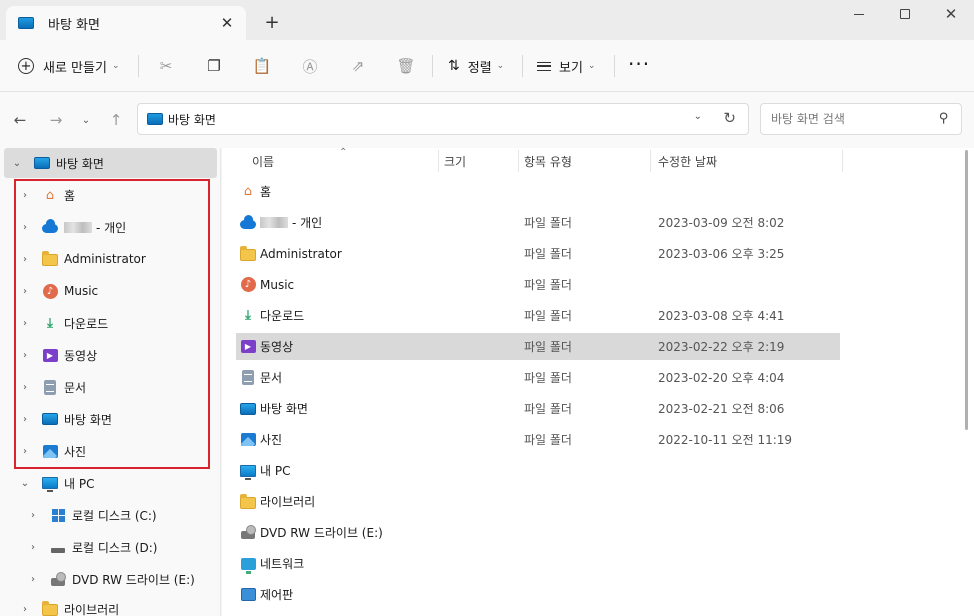 The height and width of the screenshot is (616, 974). I want to click on search-input, so click(851, 119).